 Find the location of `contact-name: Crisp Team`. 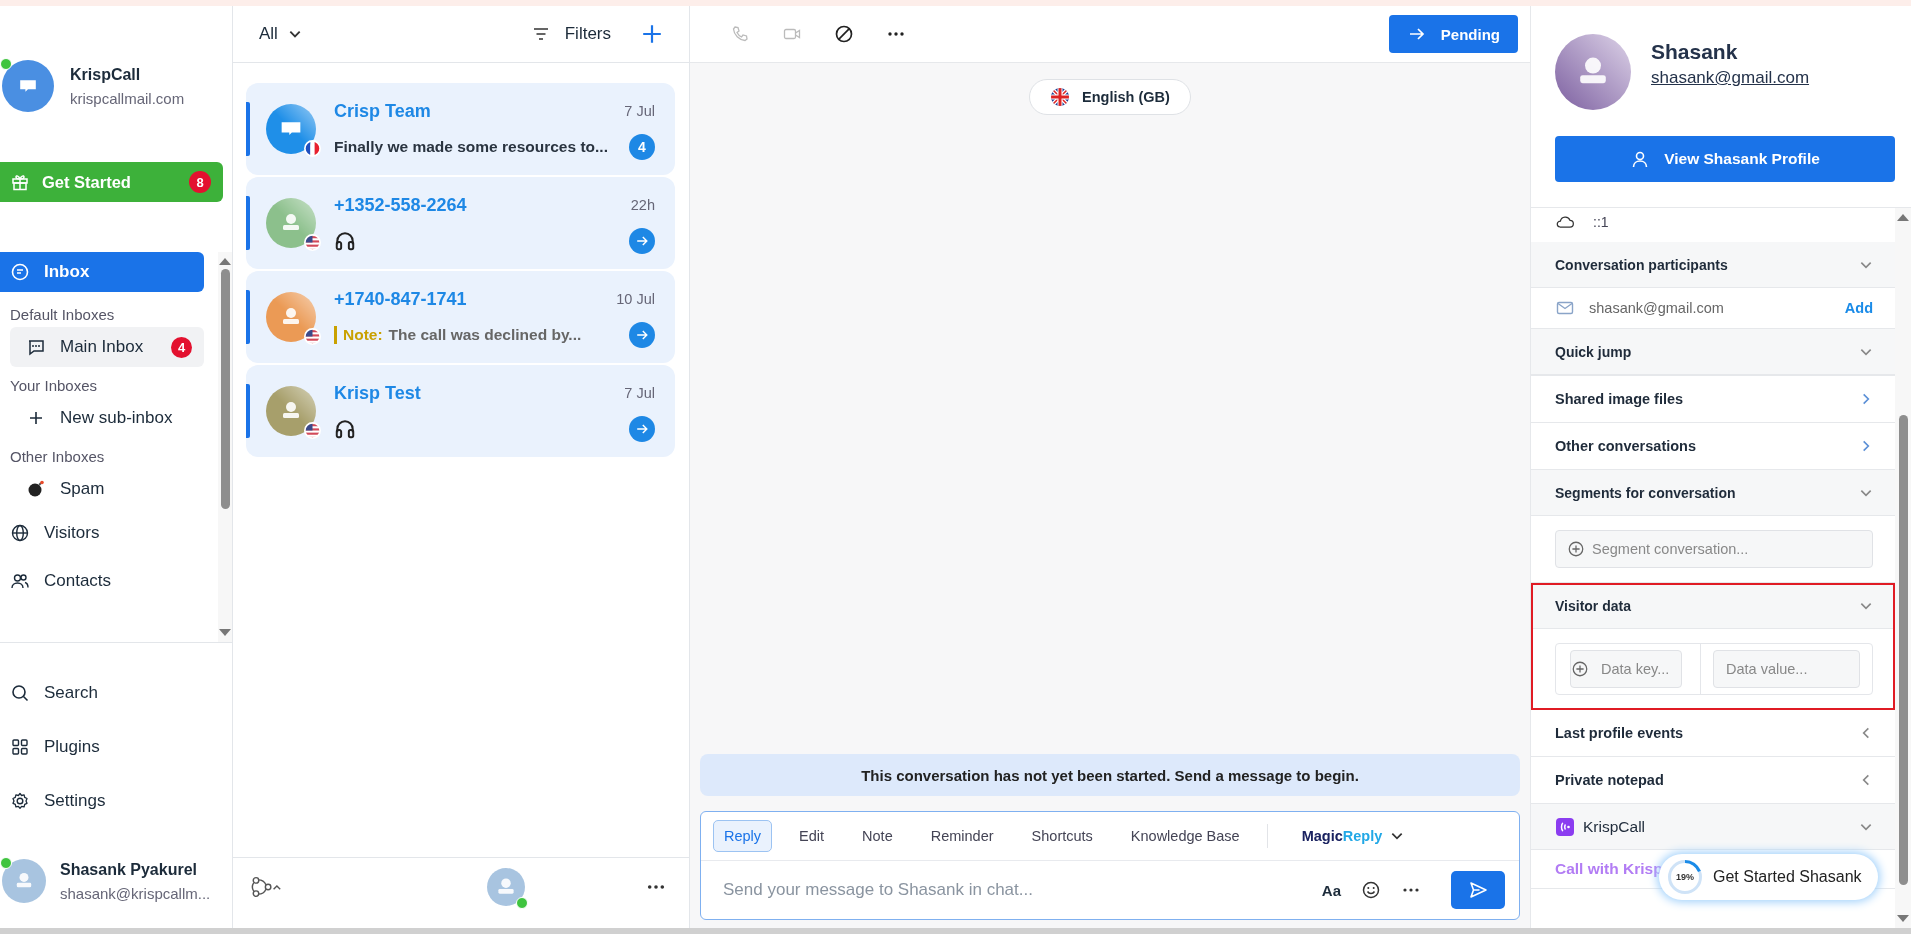

contact-name: Crisp Team is located at coordinates (383, 111).